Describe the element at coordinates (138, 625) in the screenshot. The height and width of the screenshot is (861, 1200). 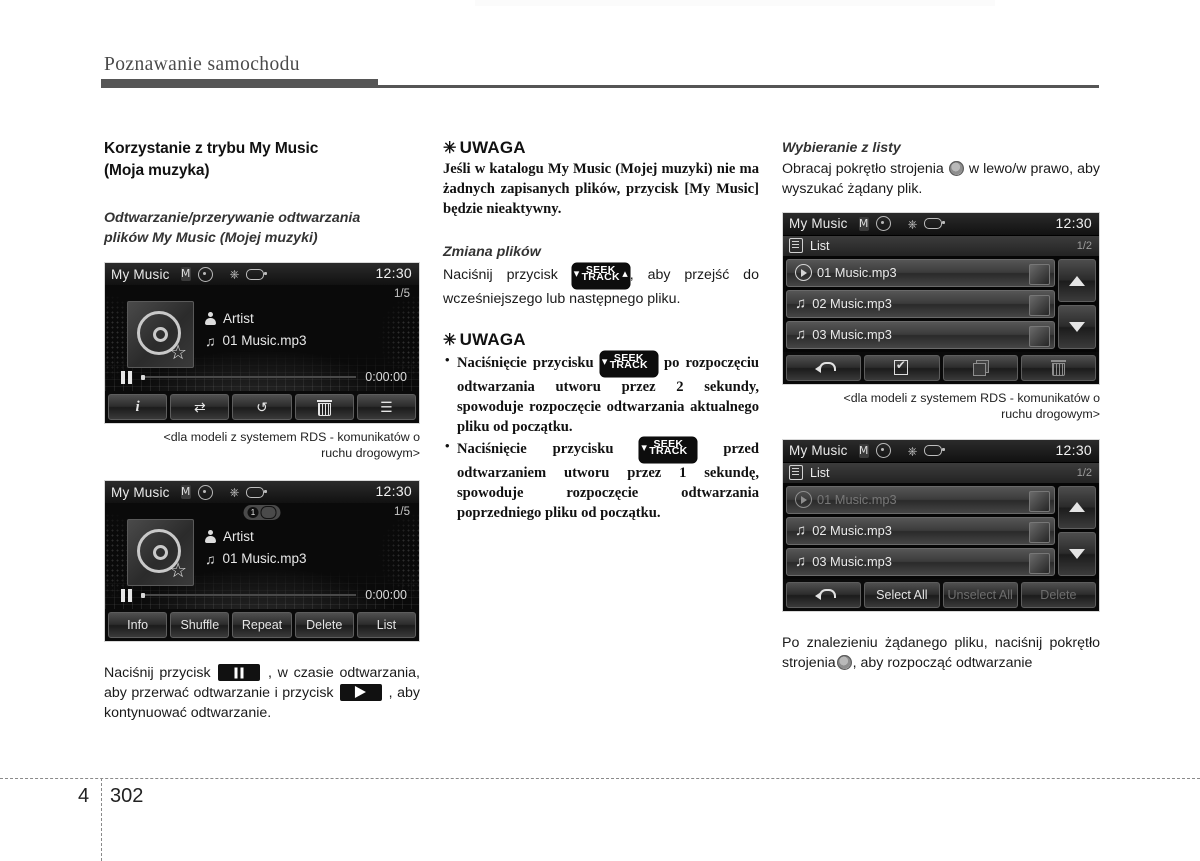
I see `info-button: Info` at that location.